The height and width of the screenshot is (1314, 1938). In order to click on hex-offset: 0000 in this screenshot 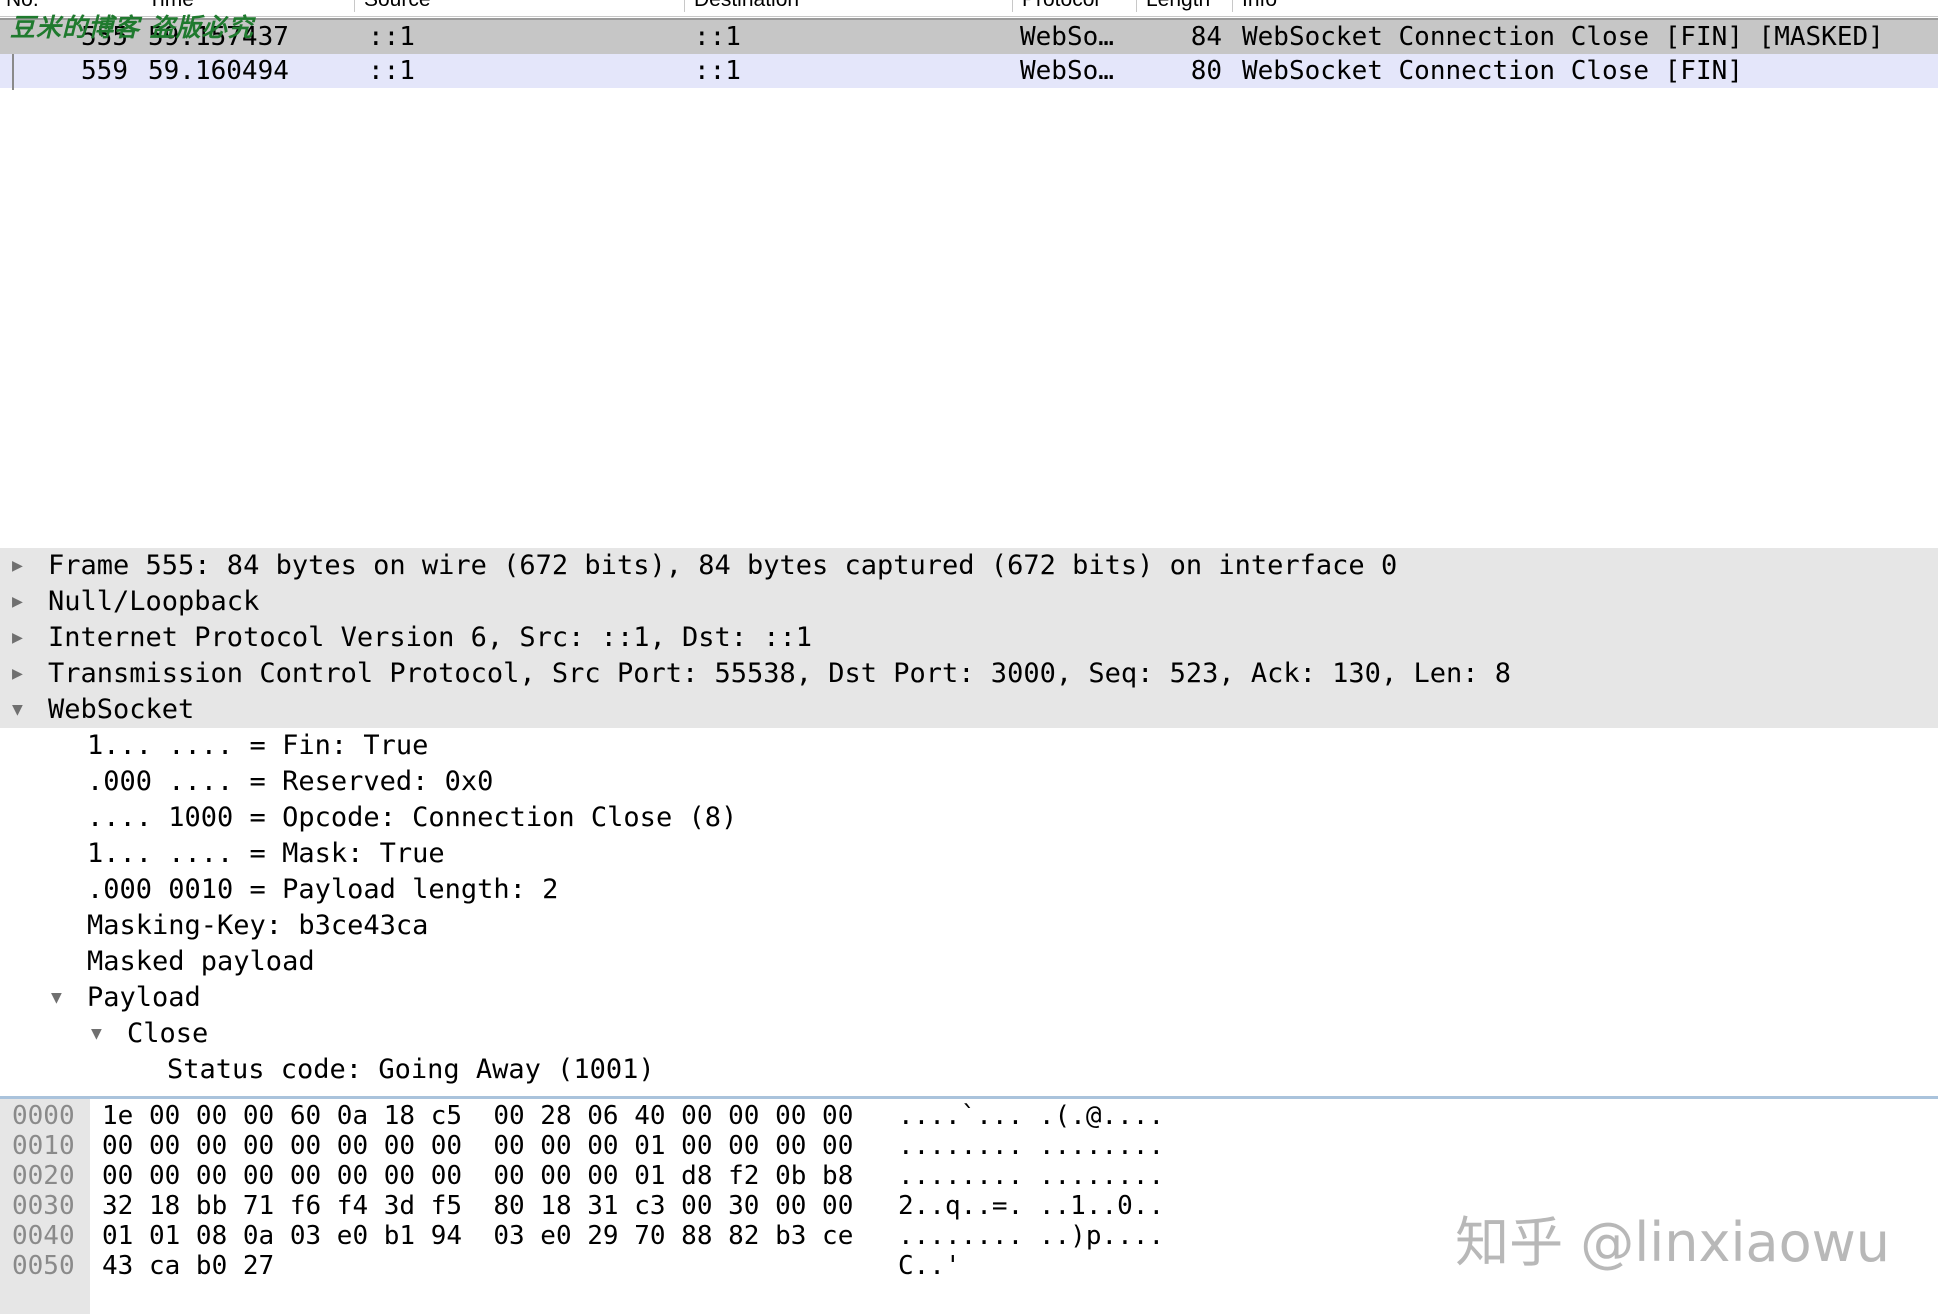, I will do `click(43, 1116)`.